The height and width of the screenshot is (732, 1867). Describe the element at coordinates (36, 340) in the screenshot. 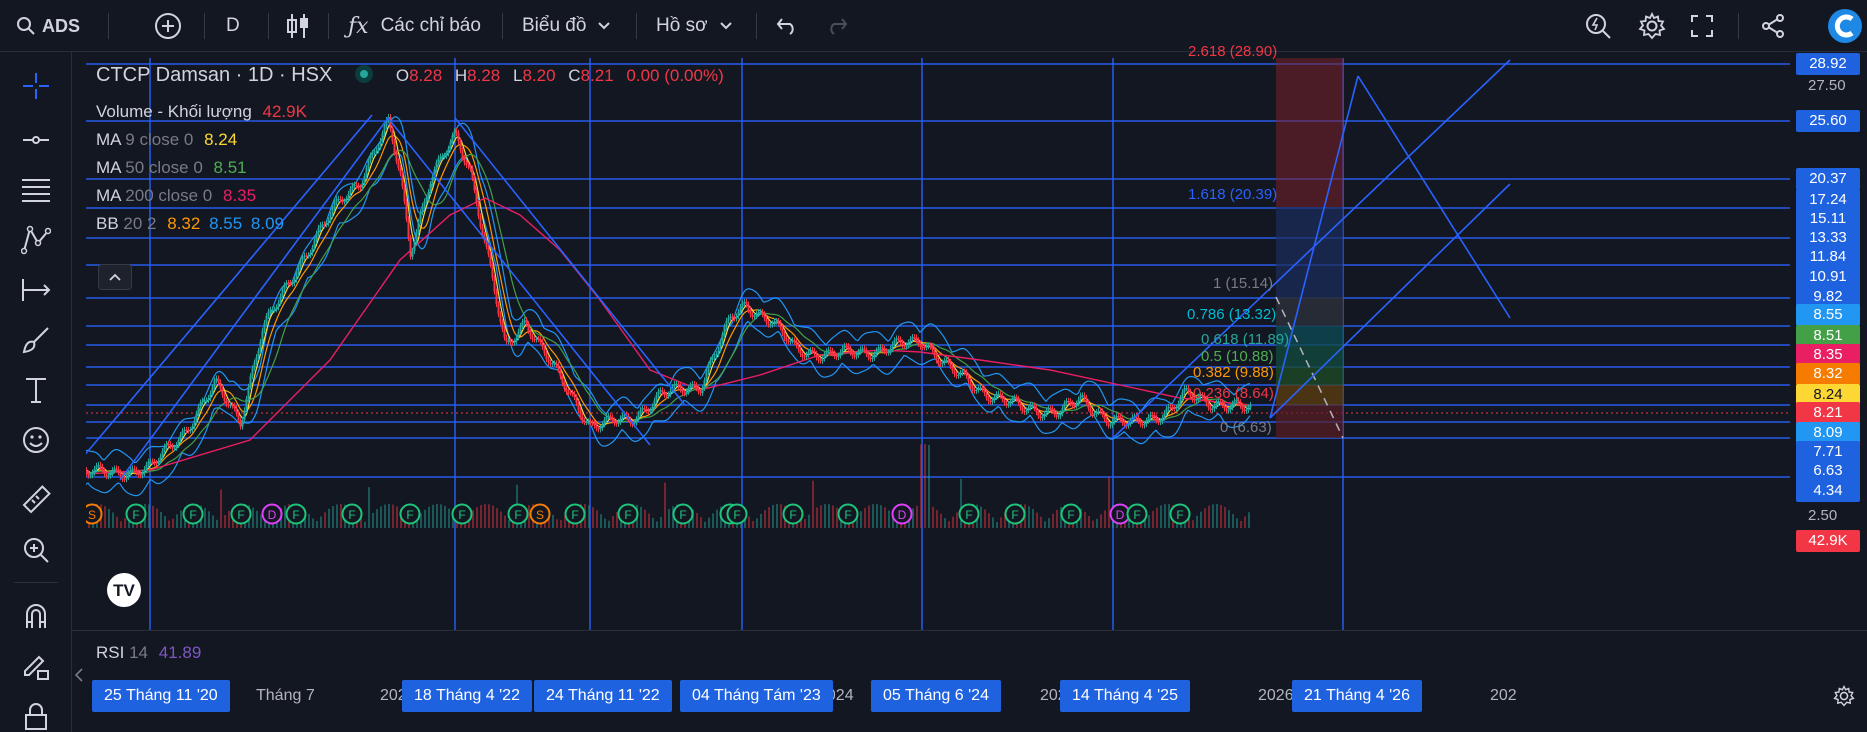

I see `brush-tool` at that location.